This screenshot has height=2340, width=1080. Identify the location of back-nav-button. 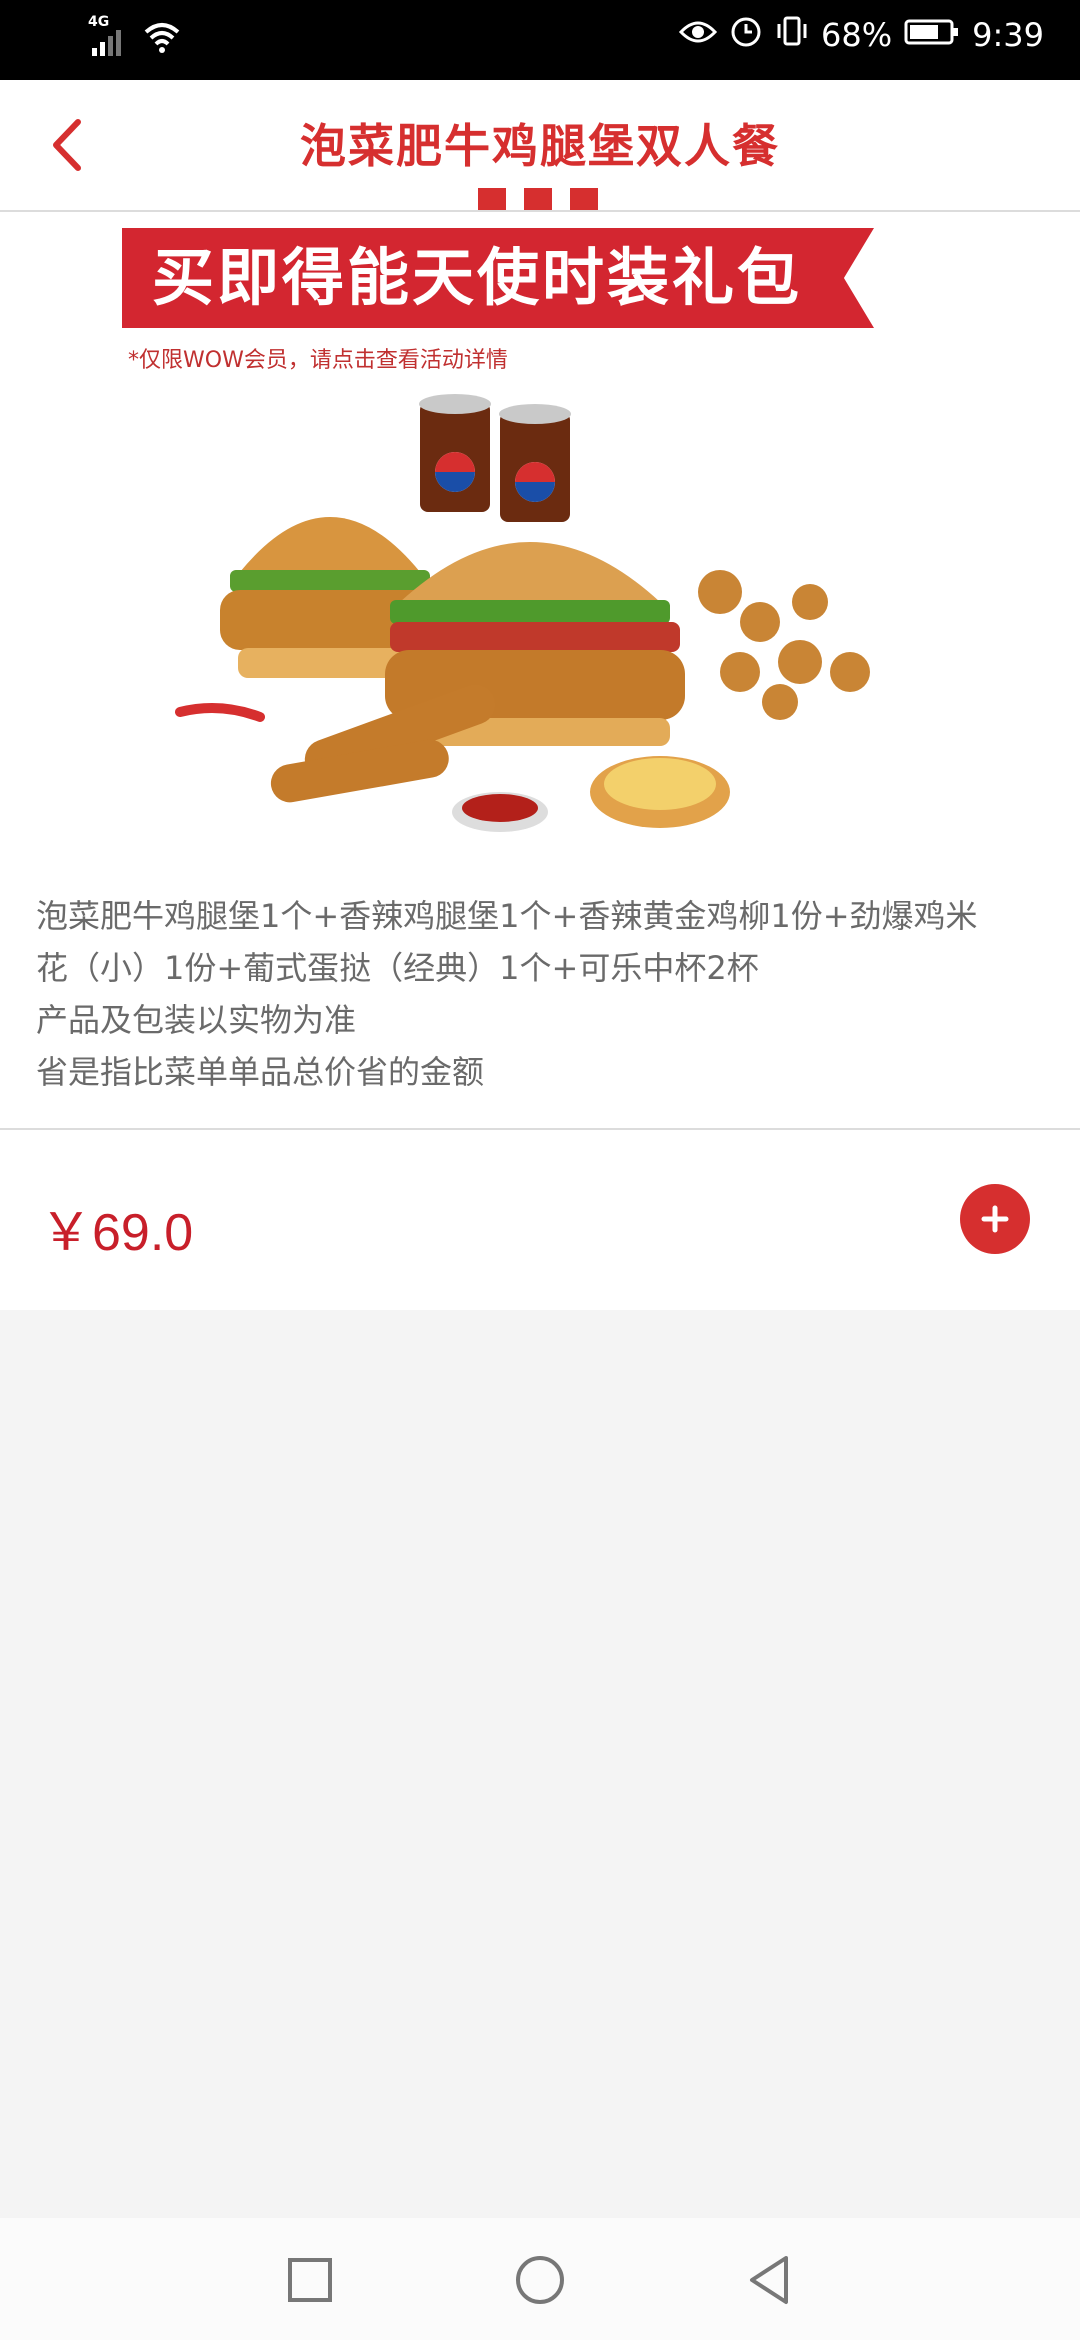
(770, 2280).